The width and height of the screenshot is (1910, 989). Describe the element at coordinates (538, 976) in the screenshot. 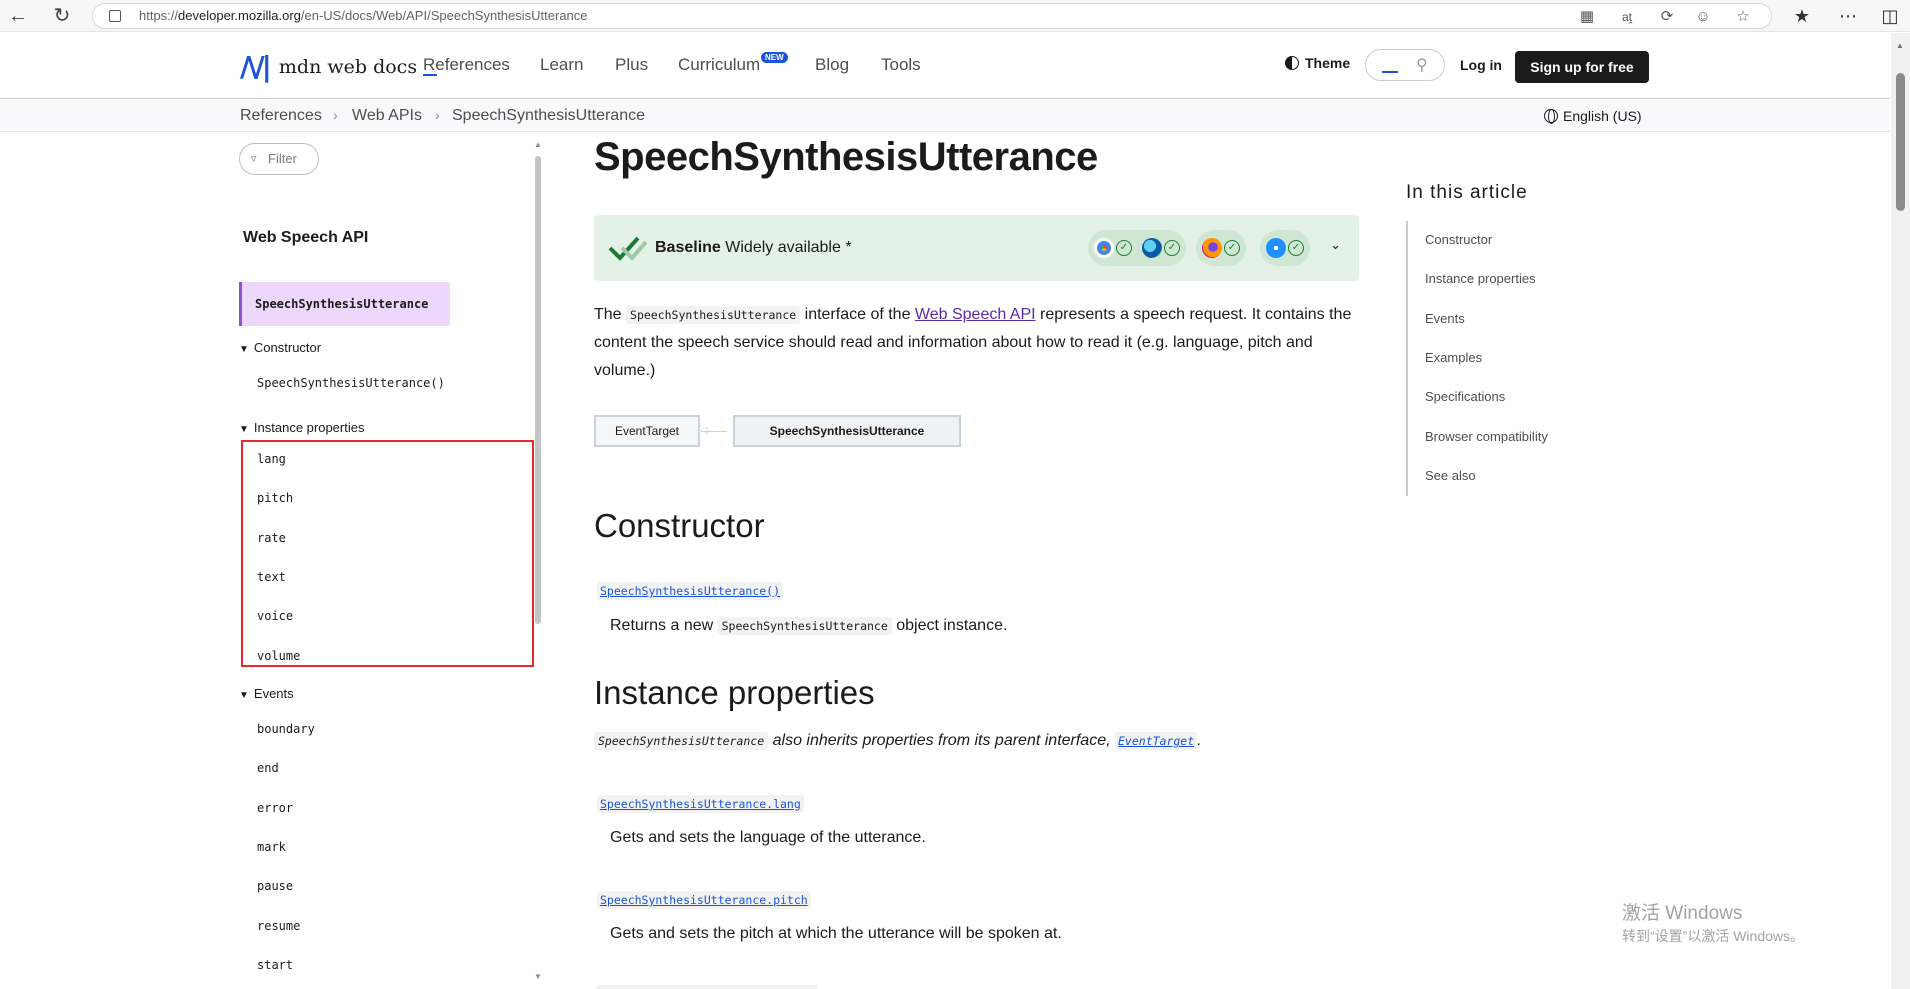

I see `scroll-down-icon: ▼` at that location.